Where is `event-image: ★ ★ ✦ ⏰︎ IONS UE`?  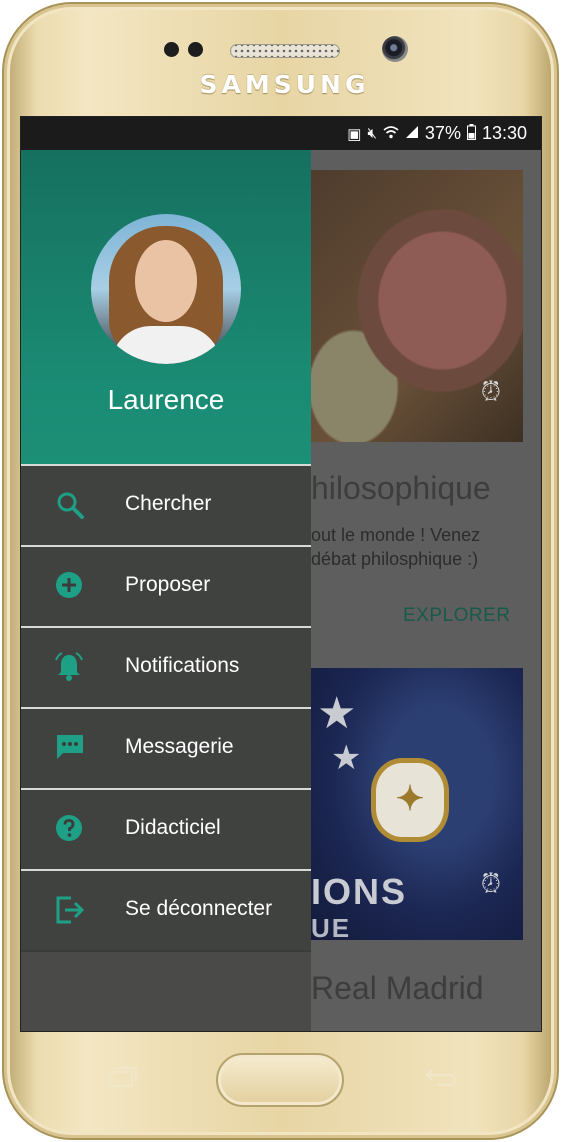
event-image: ★ ★ ✦ ⏰︎ IONS UE is located at coordinates (417, 805).